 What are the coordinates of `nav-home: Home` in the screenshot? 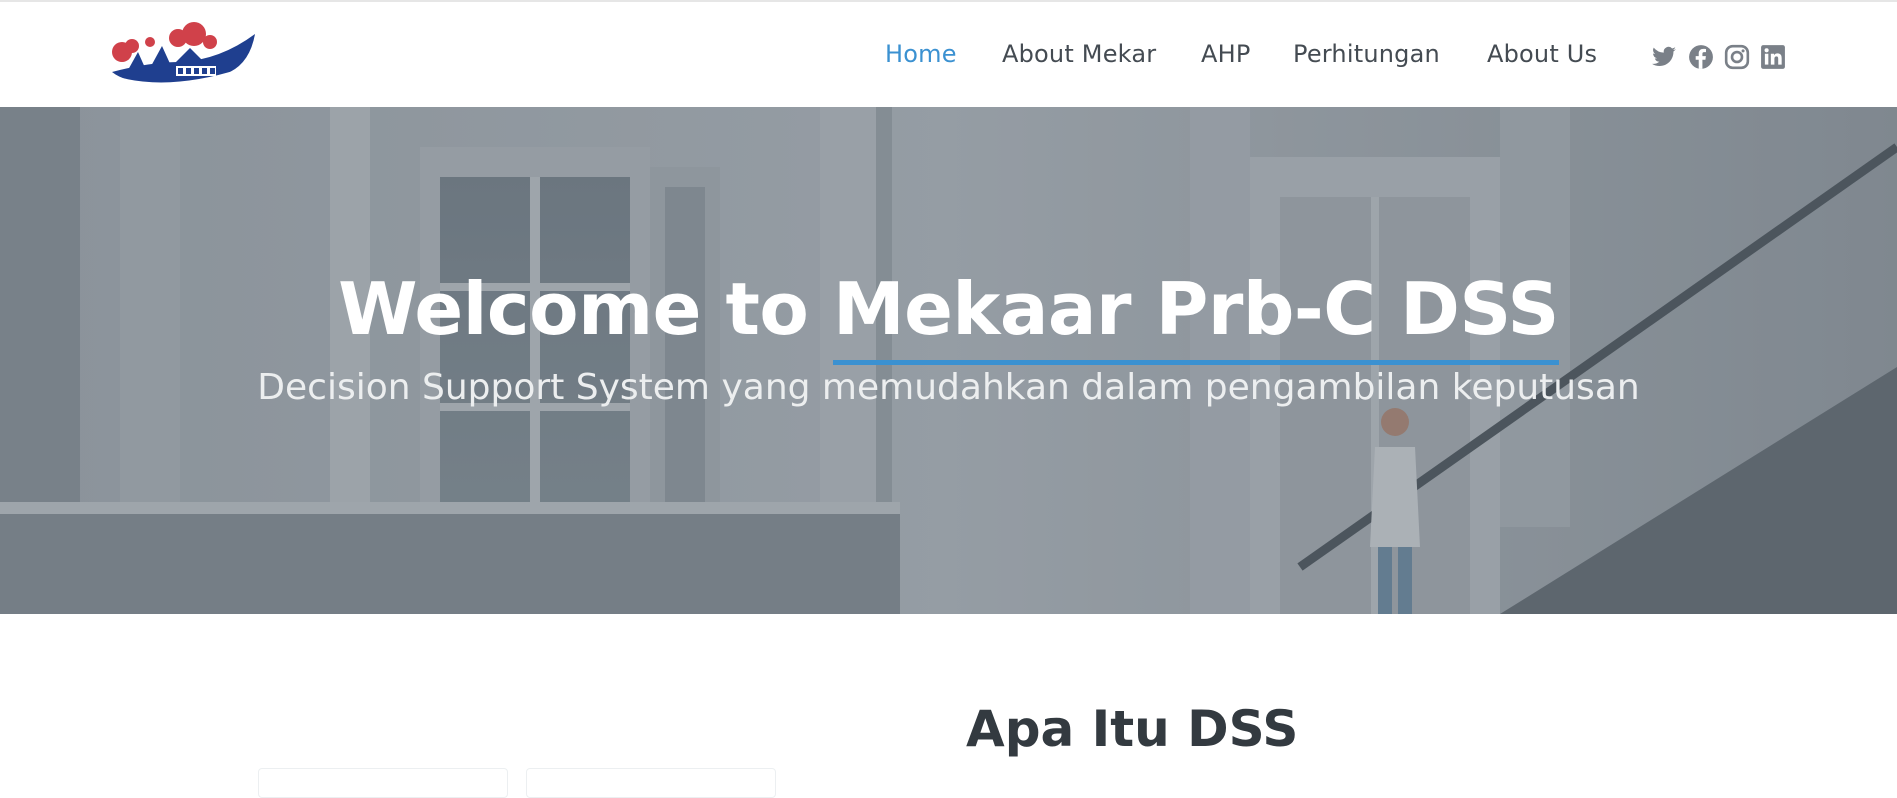 It's located at (921, 54).